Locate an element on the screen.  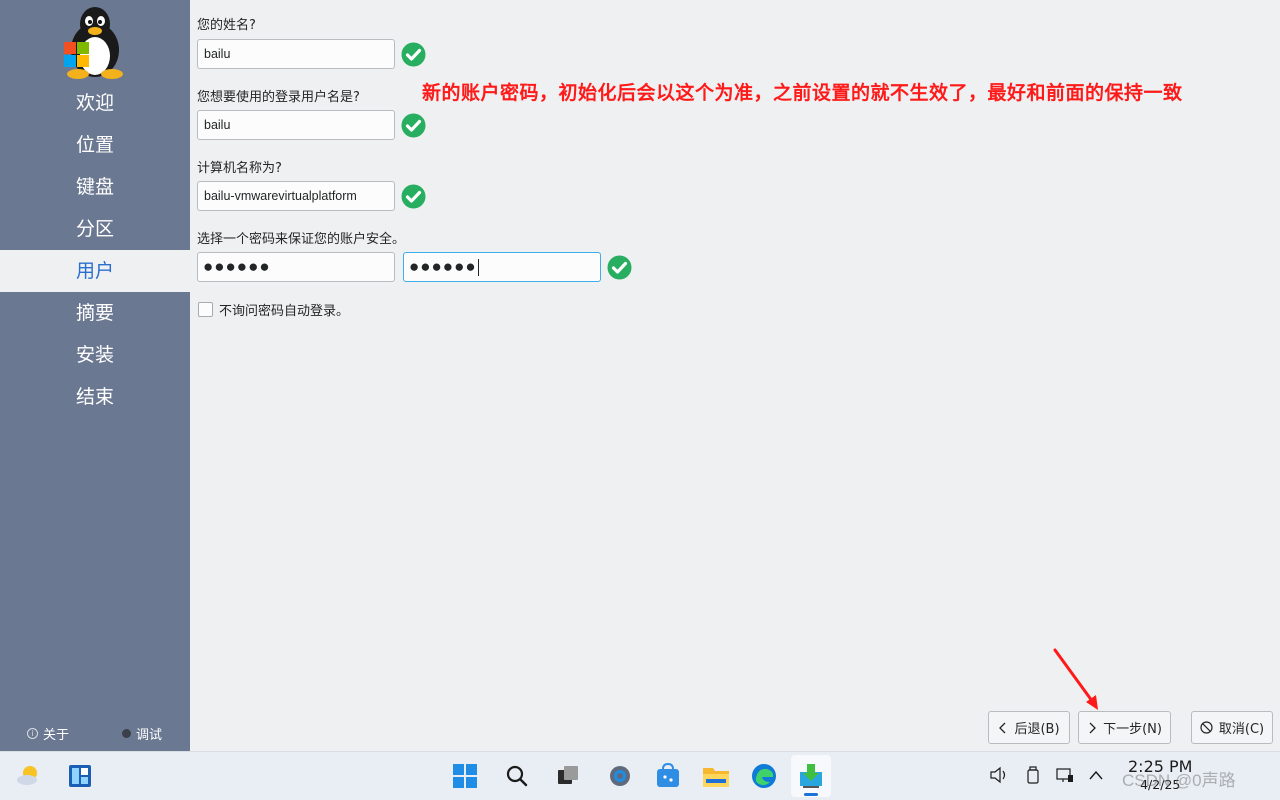
sidebar-item-keyboard: 键盘 is located at coordinates (95, 187).